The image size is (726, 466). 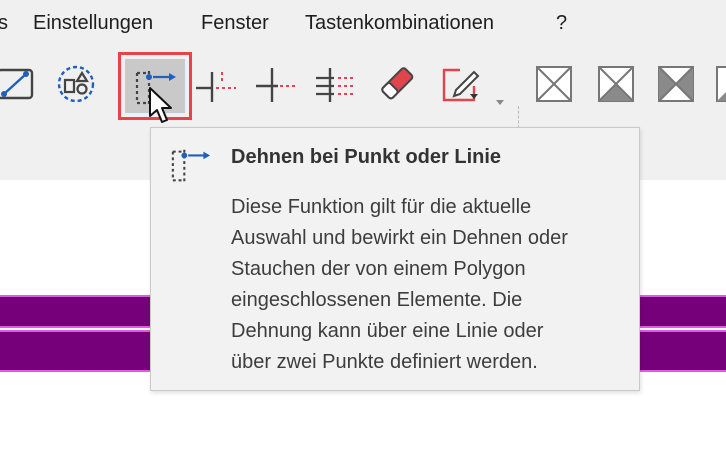 I want to click on mouse-cursor-icon, so click(x=160, y=105).